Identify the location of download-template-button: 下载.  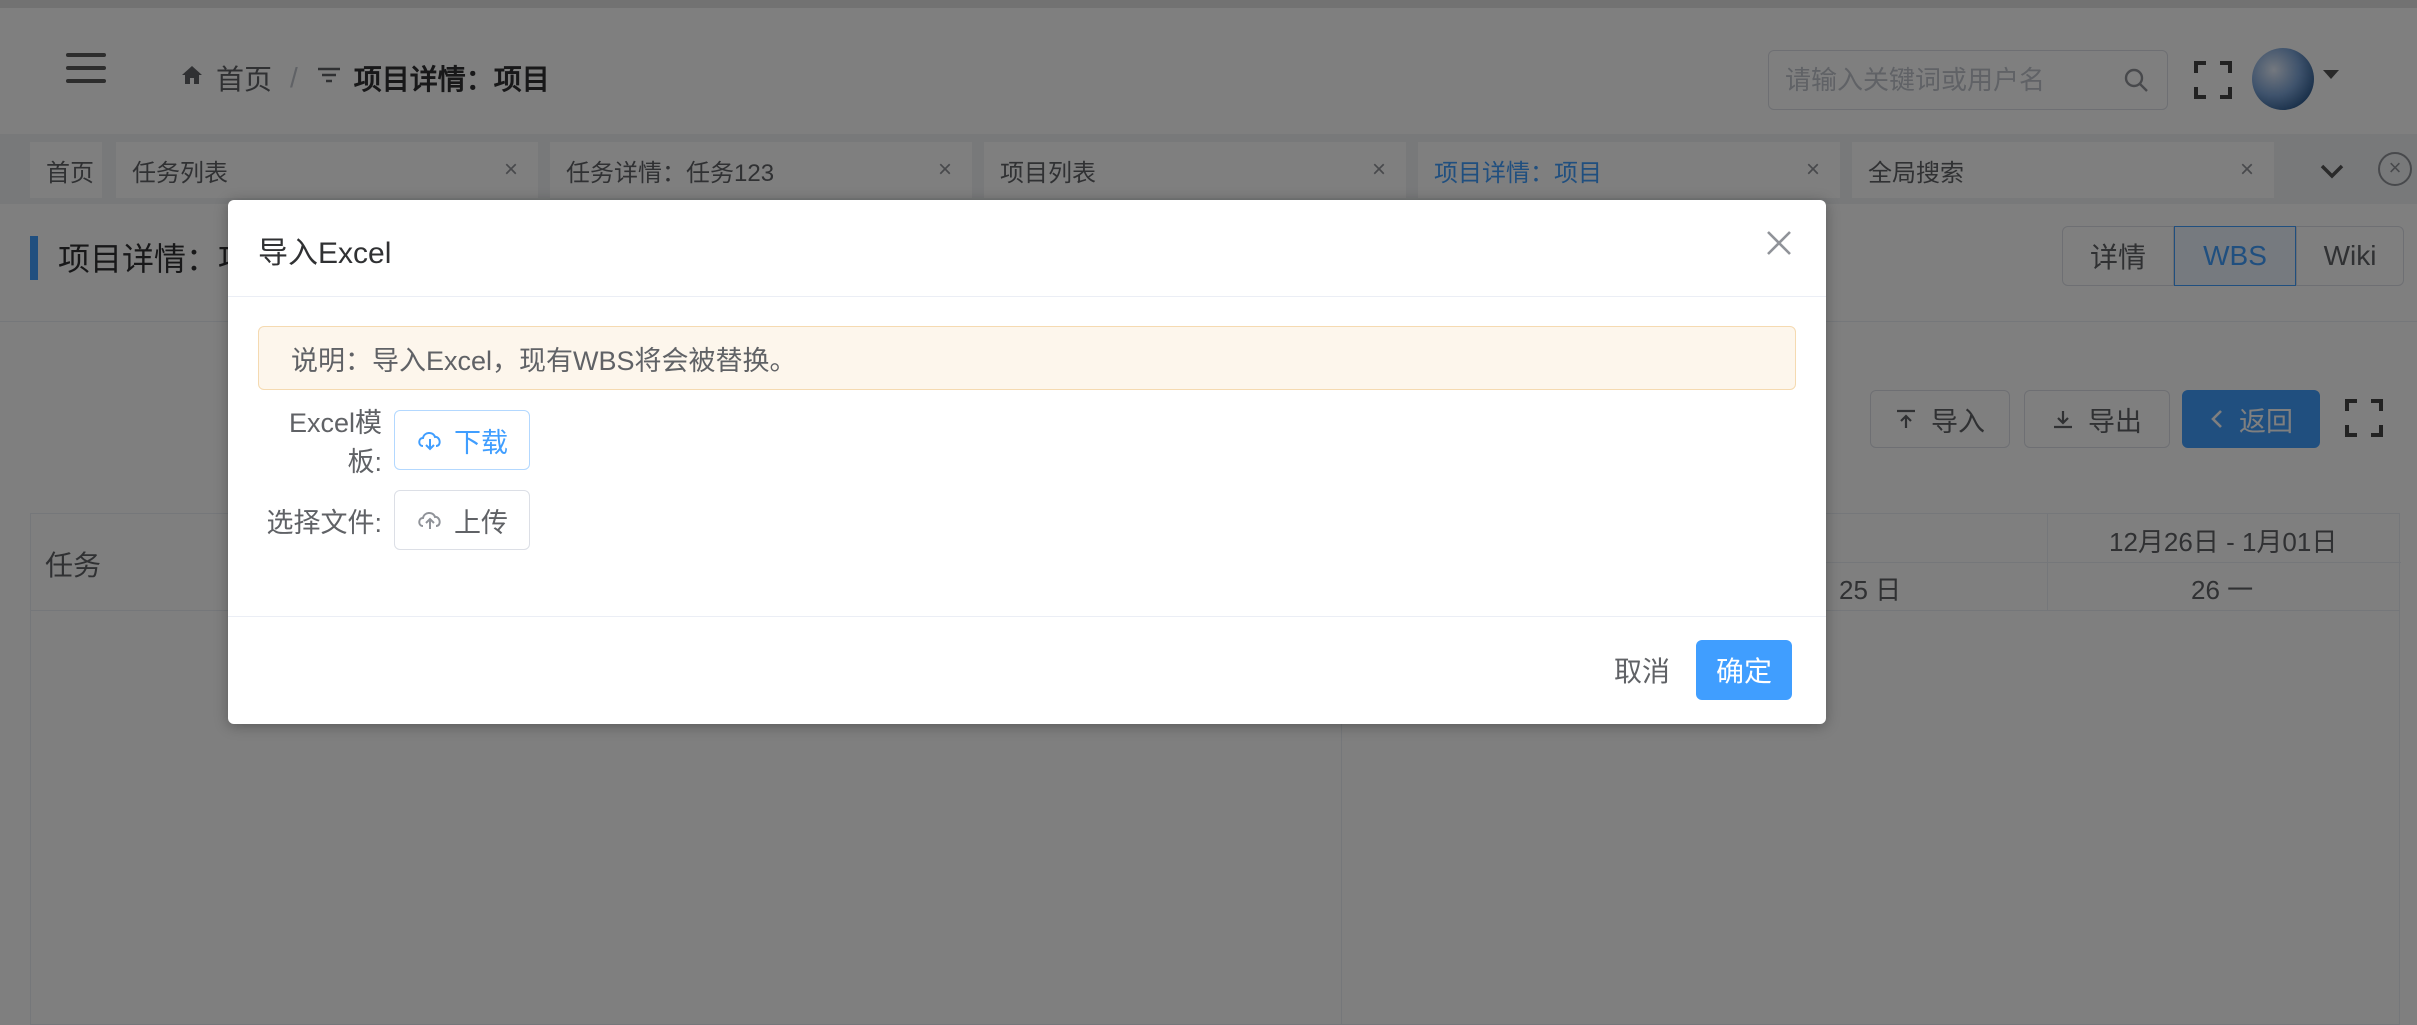
(462, 440).